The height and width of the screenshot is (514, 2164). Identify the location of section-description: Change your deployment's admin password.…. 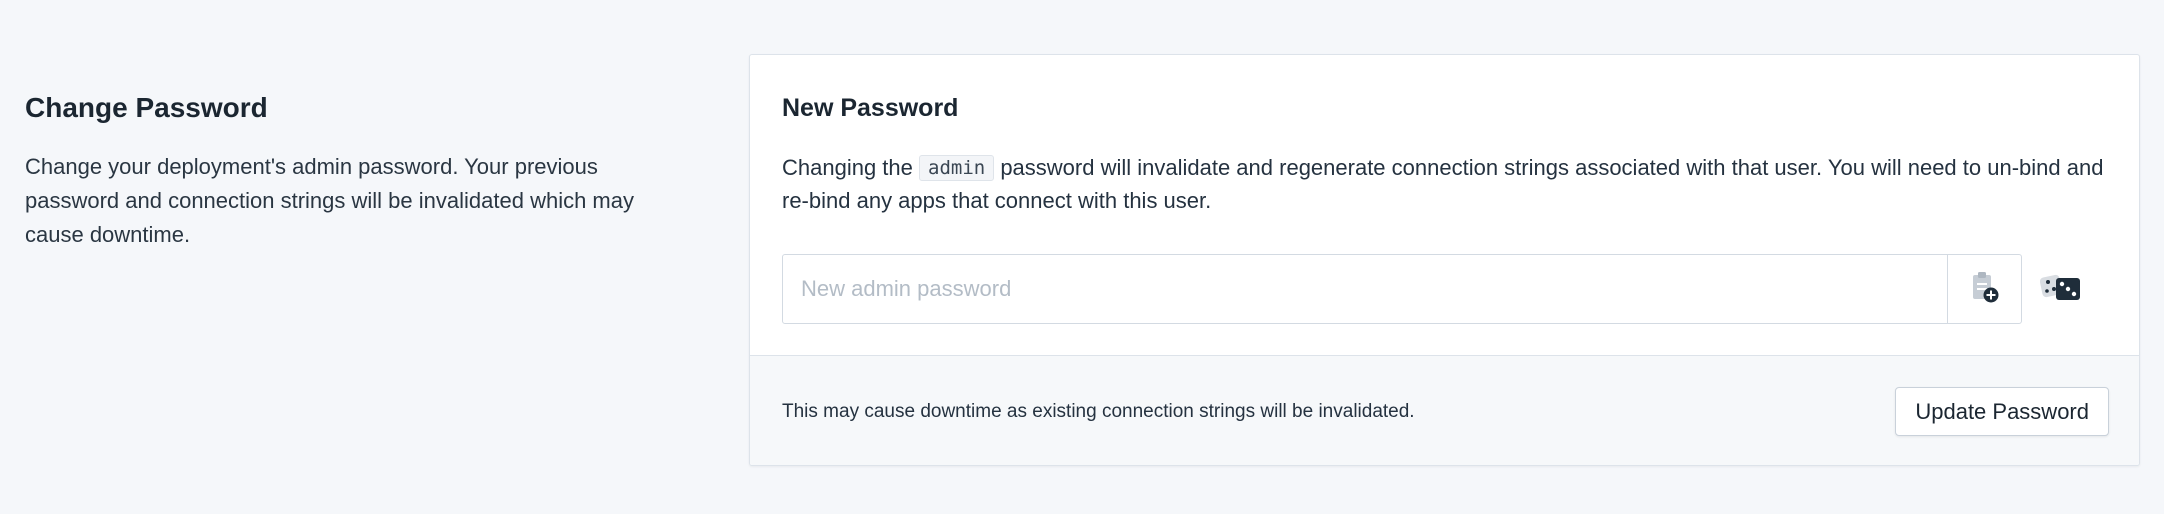
(329, 200).